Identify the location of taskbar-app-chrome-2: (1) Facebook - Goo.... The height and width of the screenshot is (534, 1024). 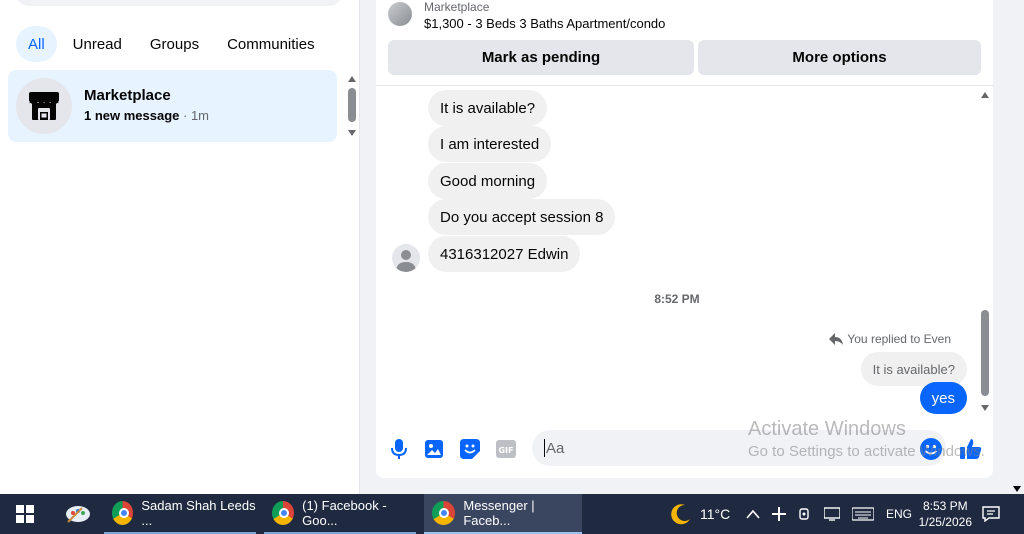
(340, 514).